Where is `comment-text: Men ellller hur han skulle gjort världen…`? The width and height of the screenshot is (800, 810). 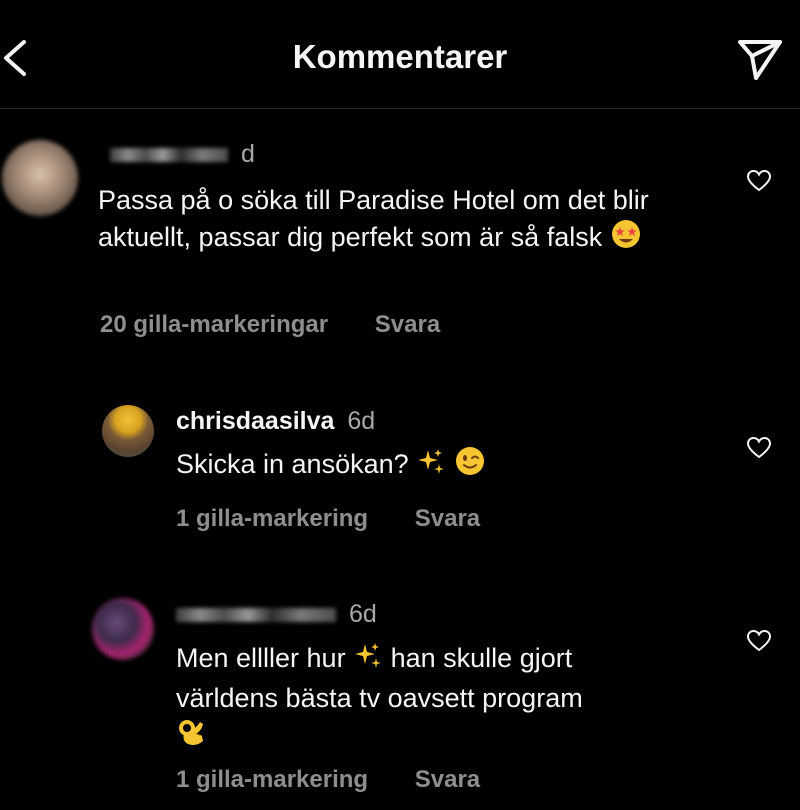 comment-text: Men ellller hur han skulle gjort världen… is located at coordinates (446, 699).